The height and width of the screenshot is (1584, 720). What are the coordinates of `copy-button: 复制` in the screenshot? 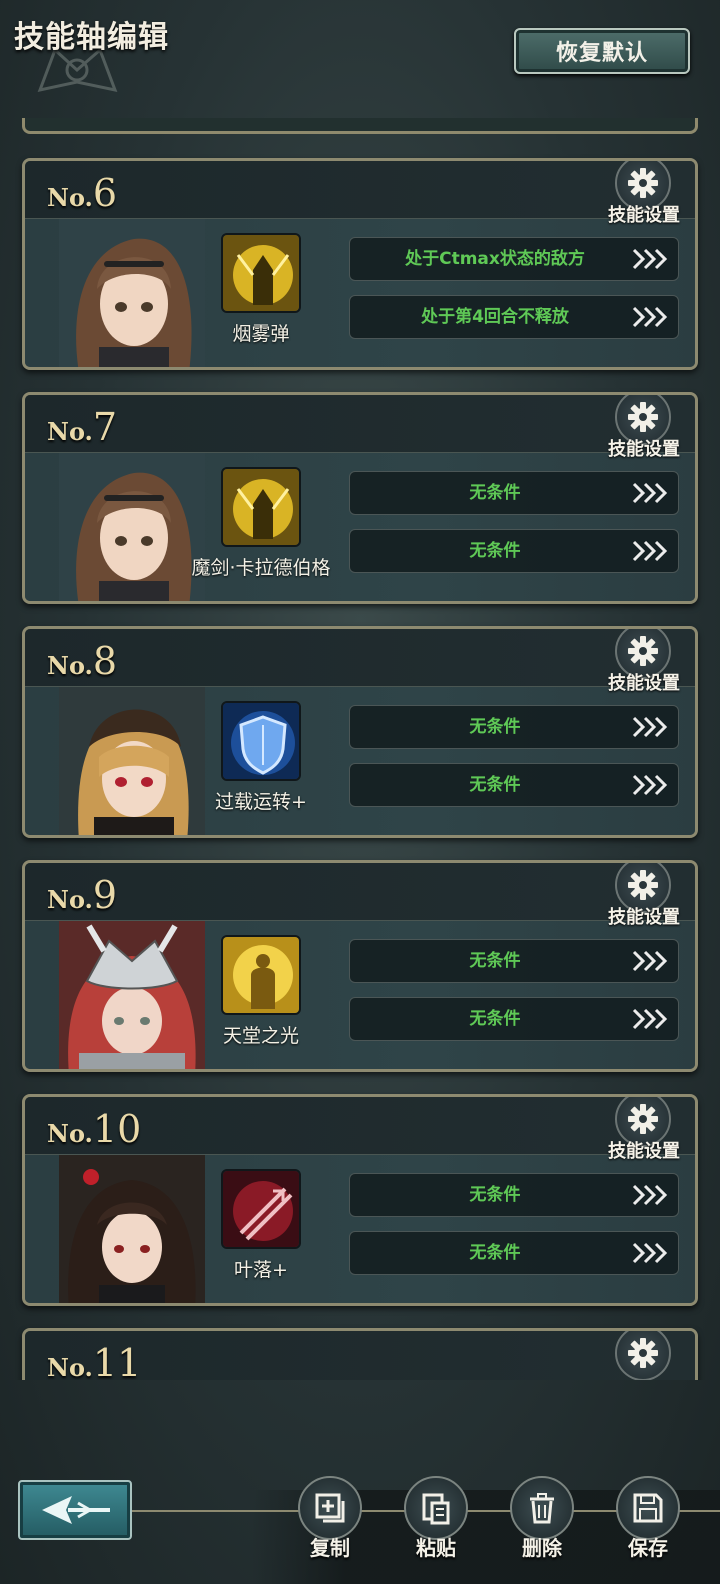 It's located at (330, 1530).